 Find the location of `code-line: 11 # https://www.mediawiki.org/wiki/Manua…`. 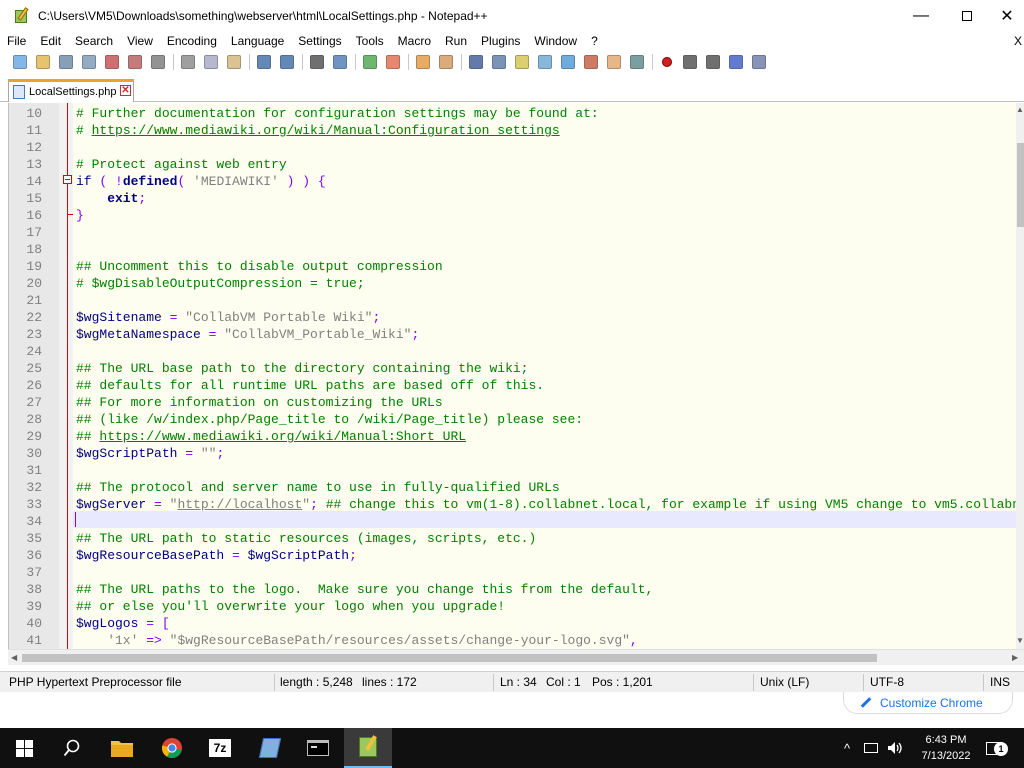

code-line: 11 # https://www.mediawiki.org/wiki/Manua… is located at coordinates (512, 130).